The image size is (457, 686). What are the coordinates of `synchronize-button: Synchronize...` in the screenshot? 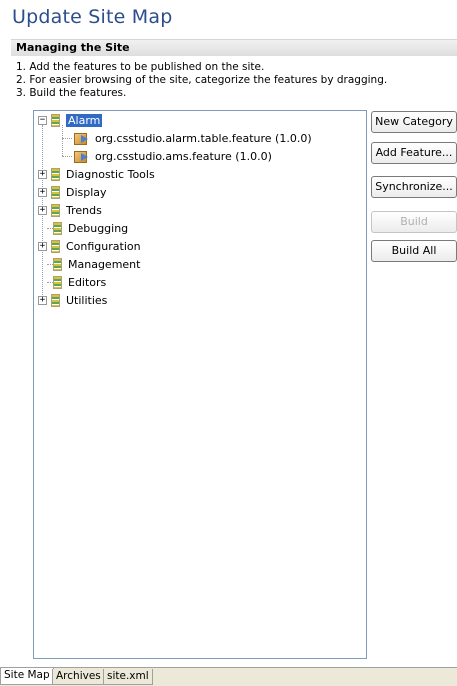 It's located at (414, 187).